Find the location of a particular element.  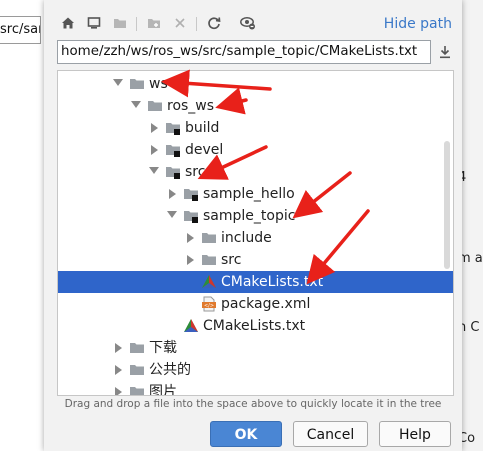

project-folder-icon is located at coordinates (120, 23).